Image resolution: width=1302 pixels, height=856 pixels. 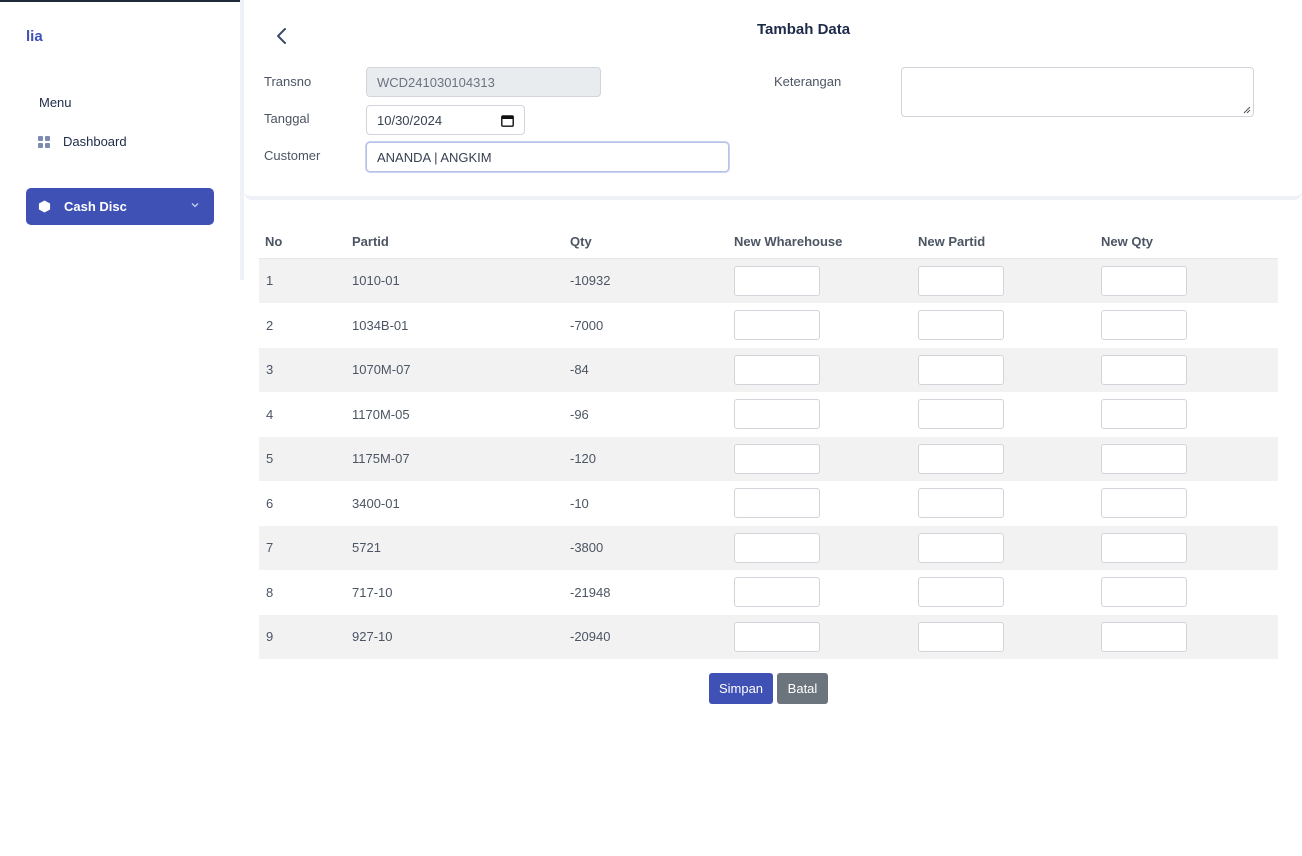 I want to click on grid-icon, so click(x=44, y=141).